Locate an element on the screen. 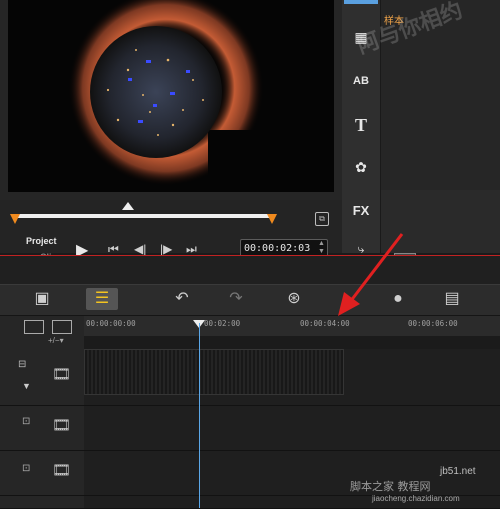 This screenshot has width=500, height=509. ruler-tick-label: 00:00:00:00 is located at coordinates (111, 323).